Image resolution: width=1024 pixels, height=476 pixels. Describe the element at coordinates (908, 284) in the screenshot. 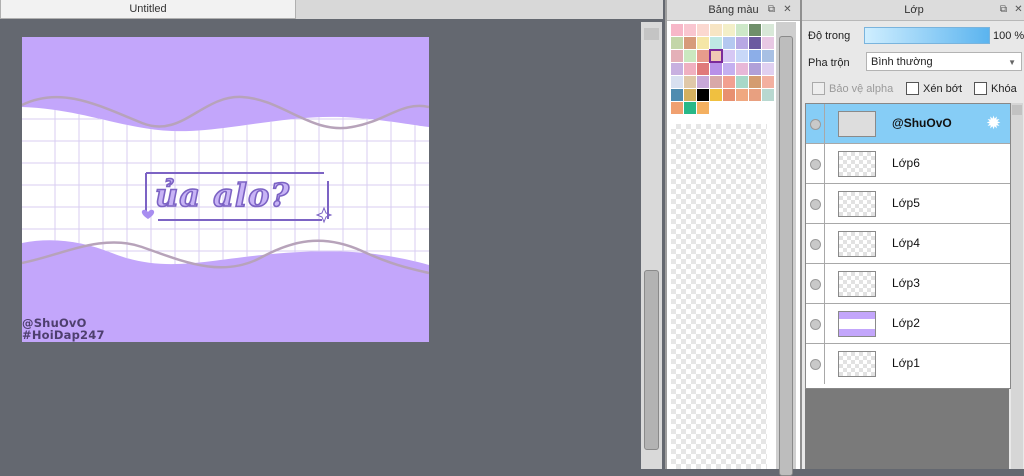

I see `layer-row: Lớp3` at that location.